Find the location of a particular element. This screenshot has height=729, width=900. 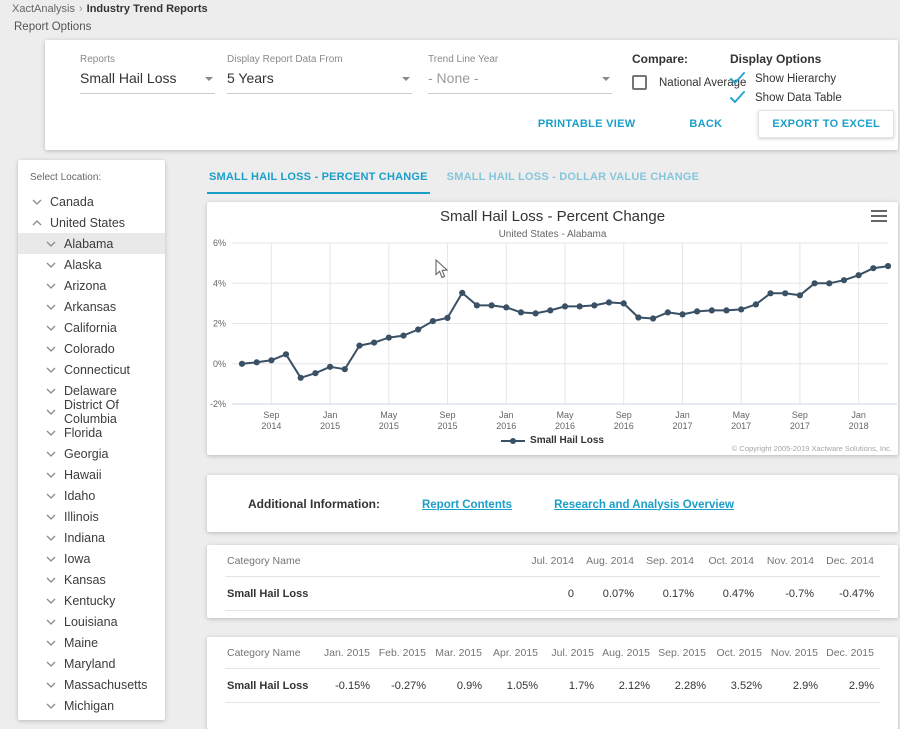

sidebar-item-maine: Maine is located at coordinates (91, 642).